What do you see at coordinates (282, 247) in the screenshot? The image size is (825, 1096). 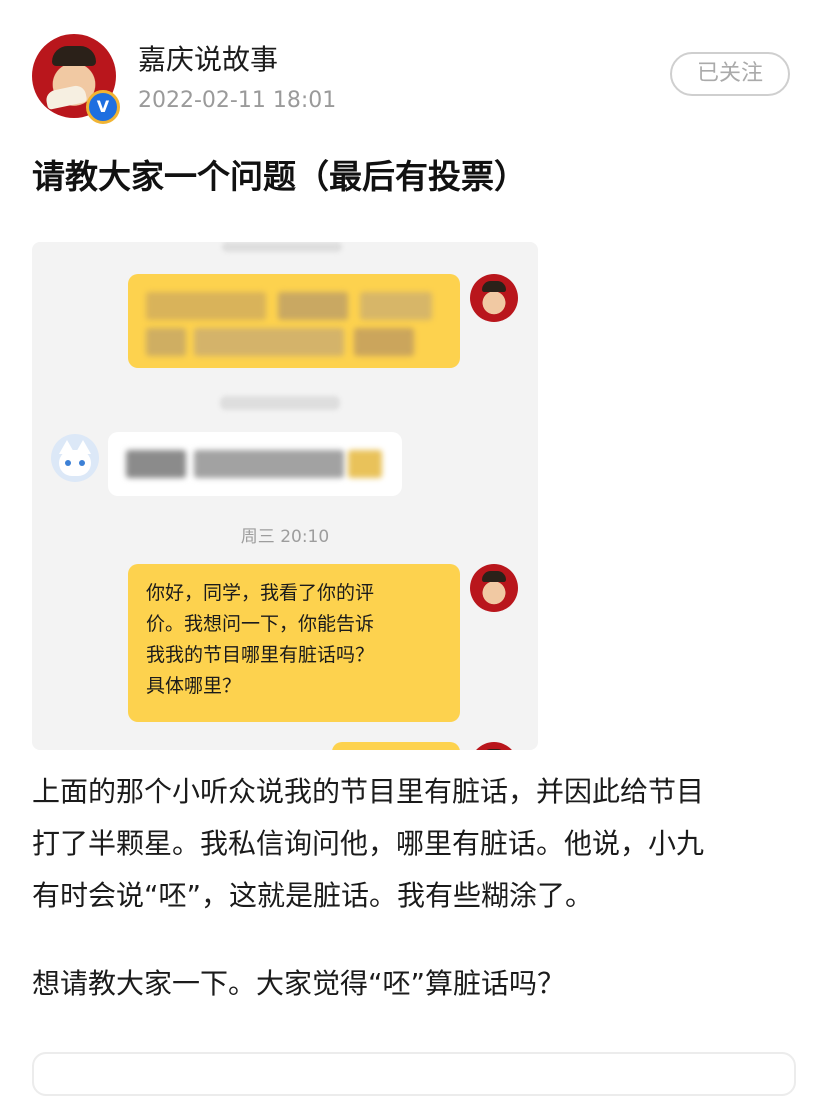 I see `blurred-text` at bounding box center [282, 247].